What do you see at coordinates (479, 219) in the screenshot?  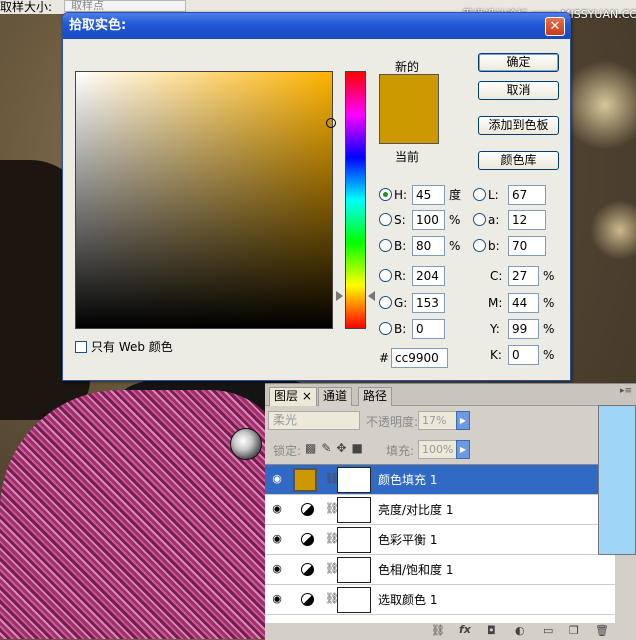 I see `a-channel-radio` at bounding box center [479, 219].